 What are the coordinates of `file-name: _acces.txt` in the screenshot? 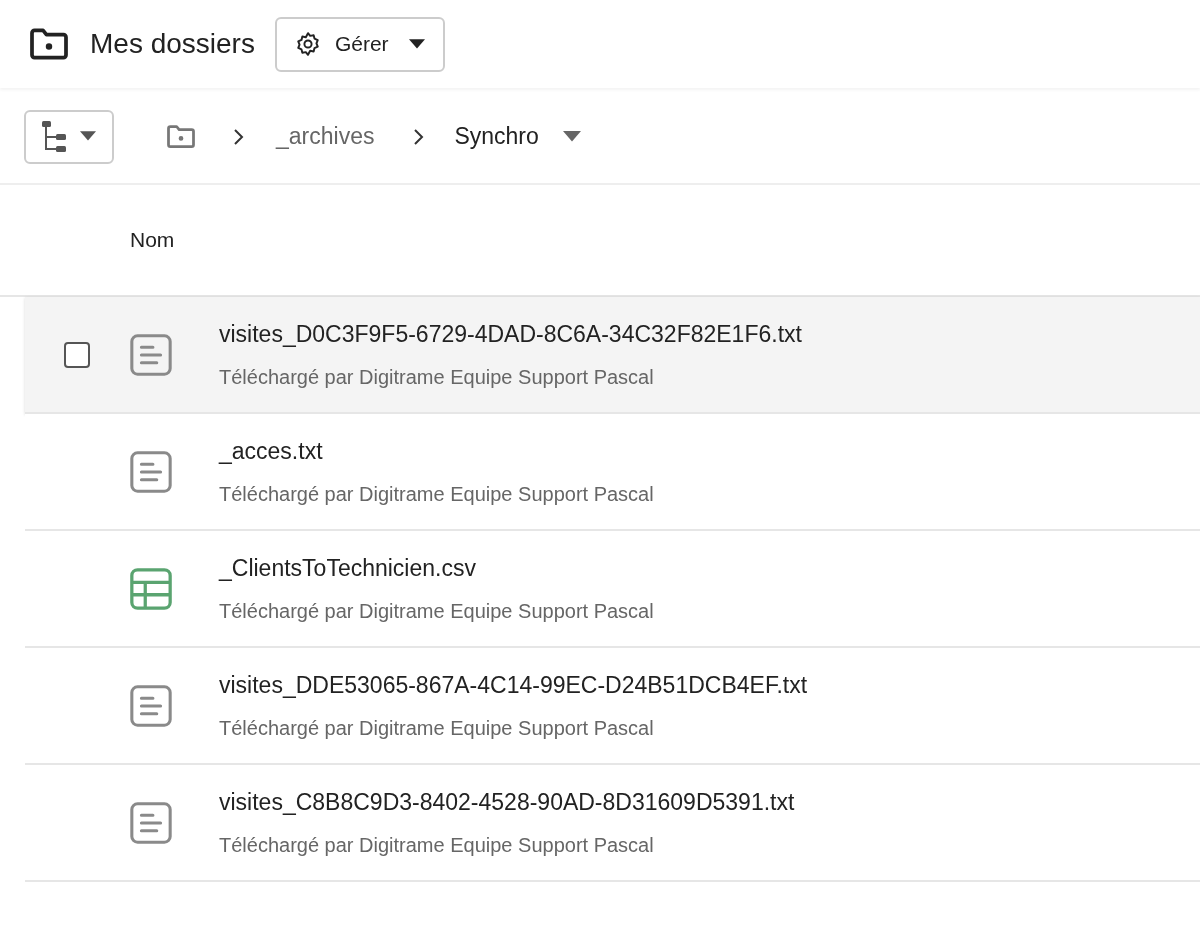 It's located at (436, 451).